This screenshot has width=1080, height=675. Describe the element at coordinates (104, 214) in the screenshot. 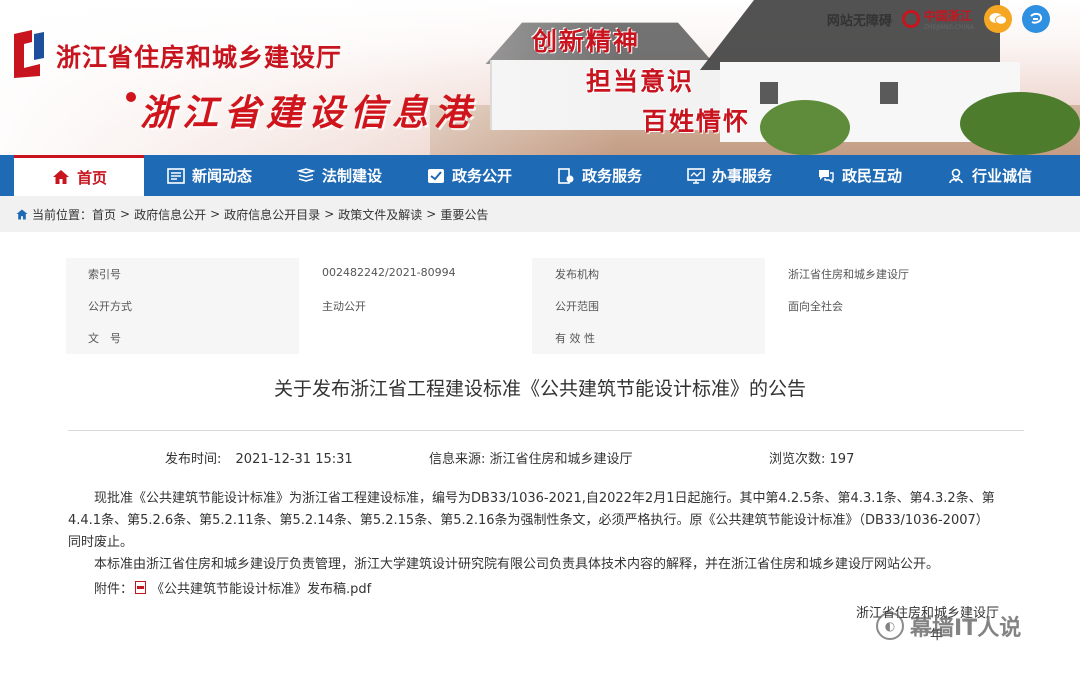

I see `breadcrumb-item-home: 首页` at that location.